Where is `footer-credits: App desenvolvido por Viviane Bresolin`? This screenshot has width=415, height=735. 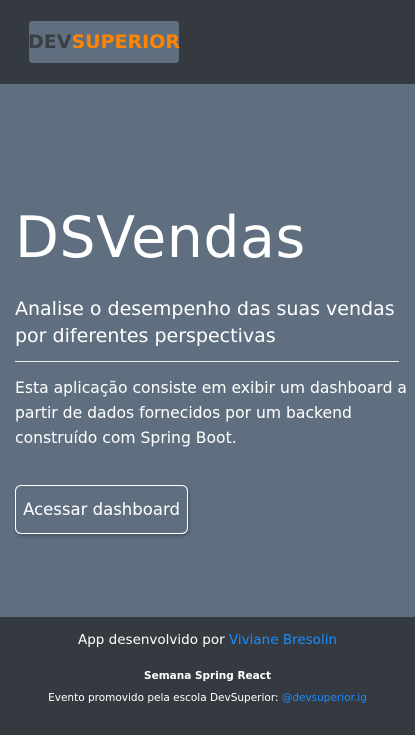
footer-credits: App desenvolvido por Viviane Bresolin is located at coordinates (207, 640).